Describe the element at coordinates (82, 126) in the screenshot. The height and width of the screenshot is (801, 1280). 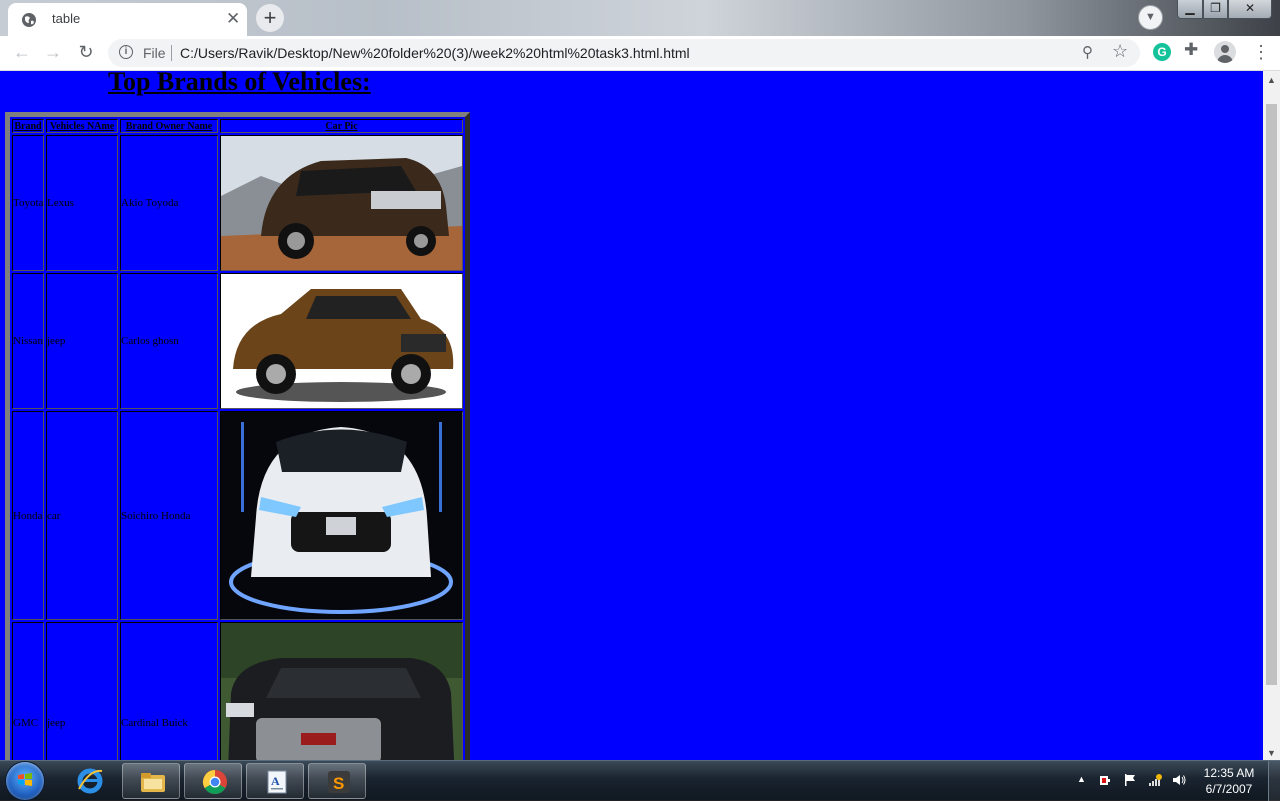
I see `header-vehicle-name: Vehicles NAme` at that location.